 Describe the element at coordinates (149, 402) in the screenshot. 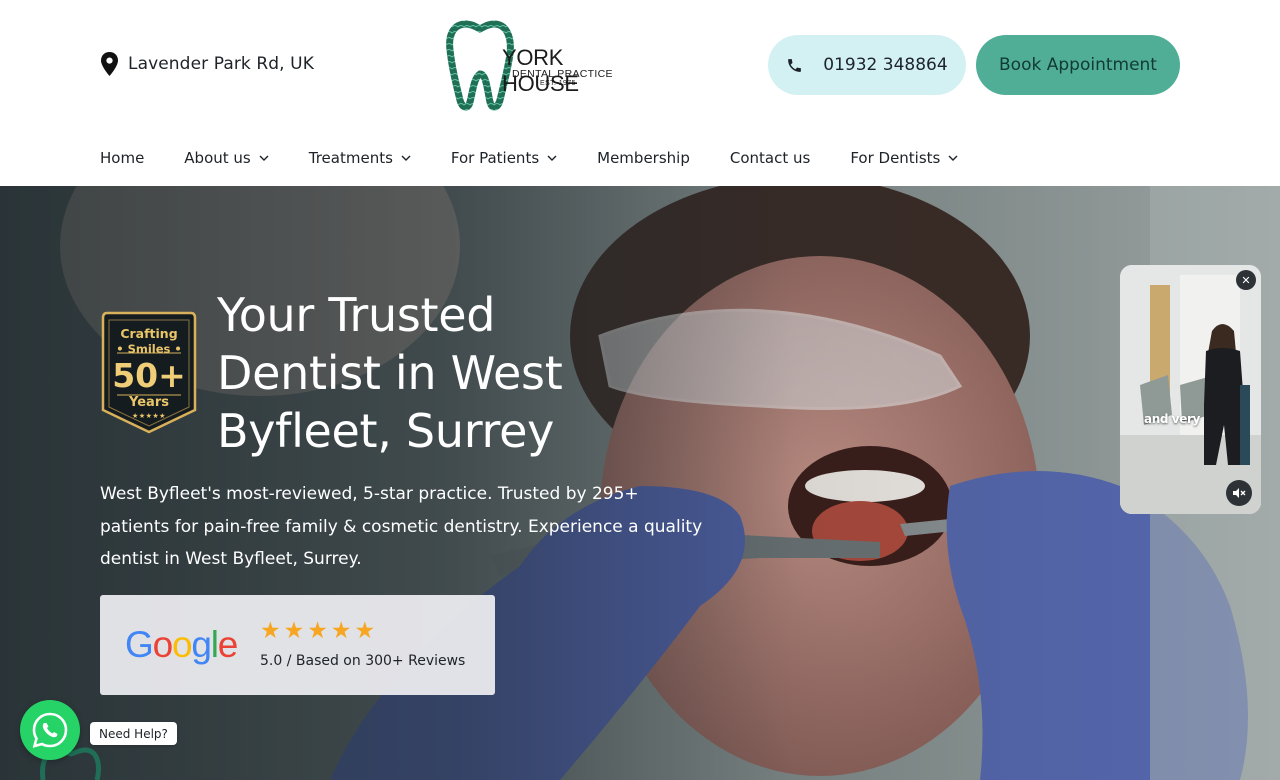

I see `badge-line-3: Years` at that location.